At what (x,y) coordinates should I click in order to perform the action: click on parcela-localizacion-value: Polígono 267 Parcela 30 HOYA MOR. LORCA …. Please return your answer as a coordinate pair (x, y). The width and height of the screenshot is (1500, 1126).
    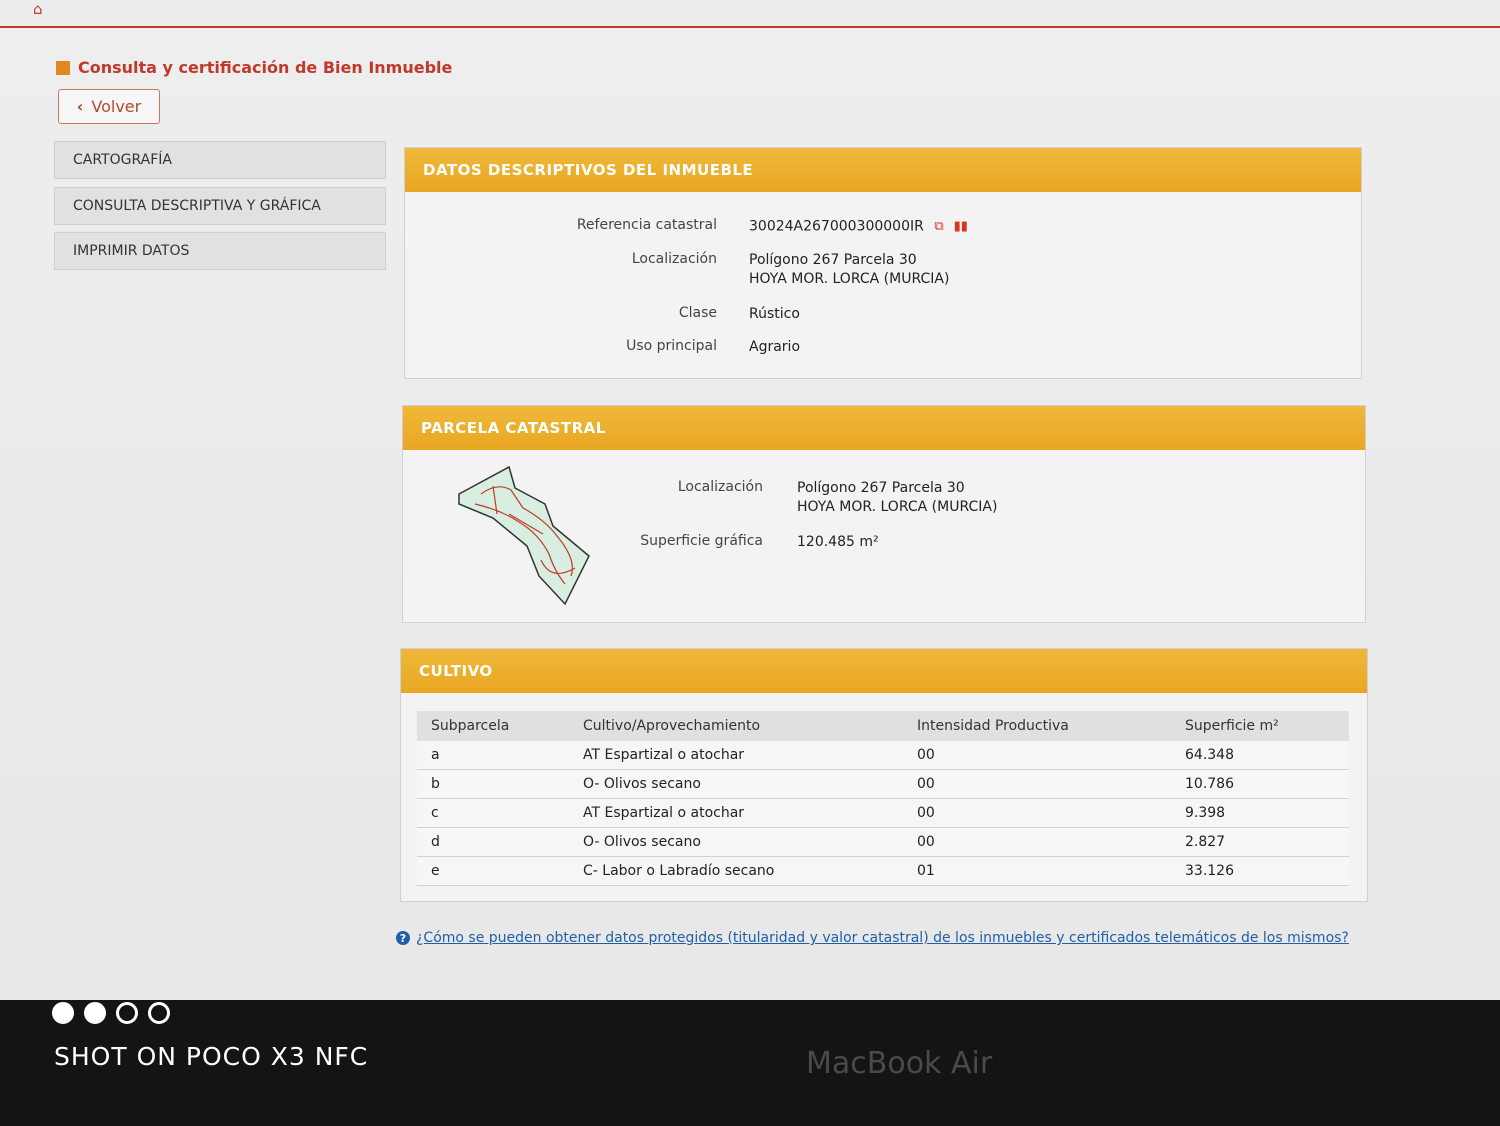
    Looking at the image, I should click on (897, 497).